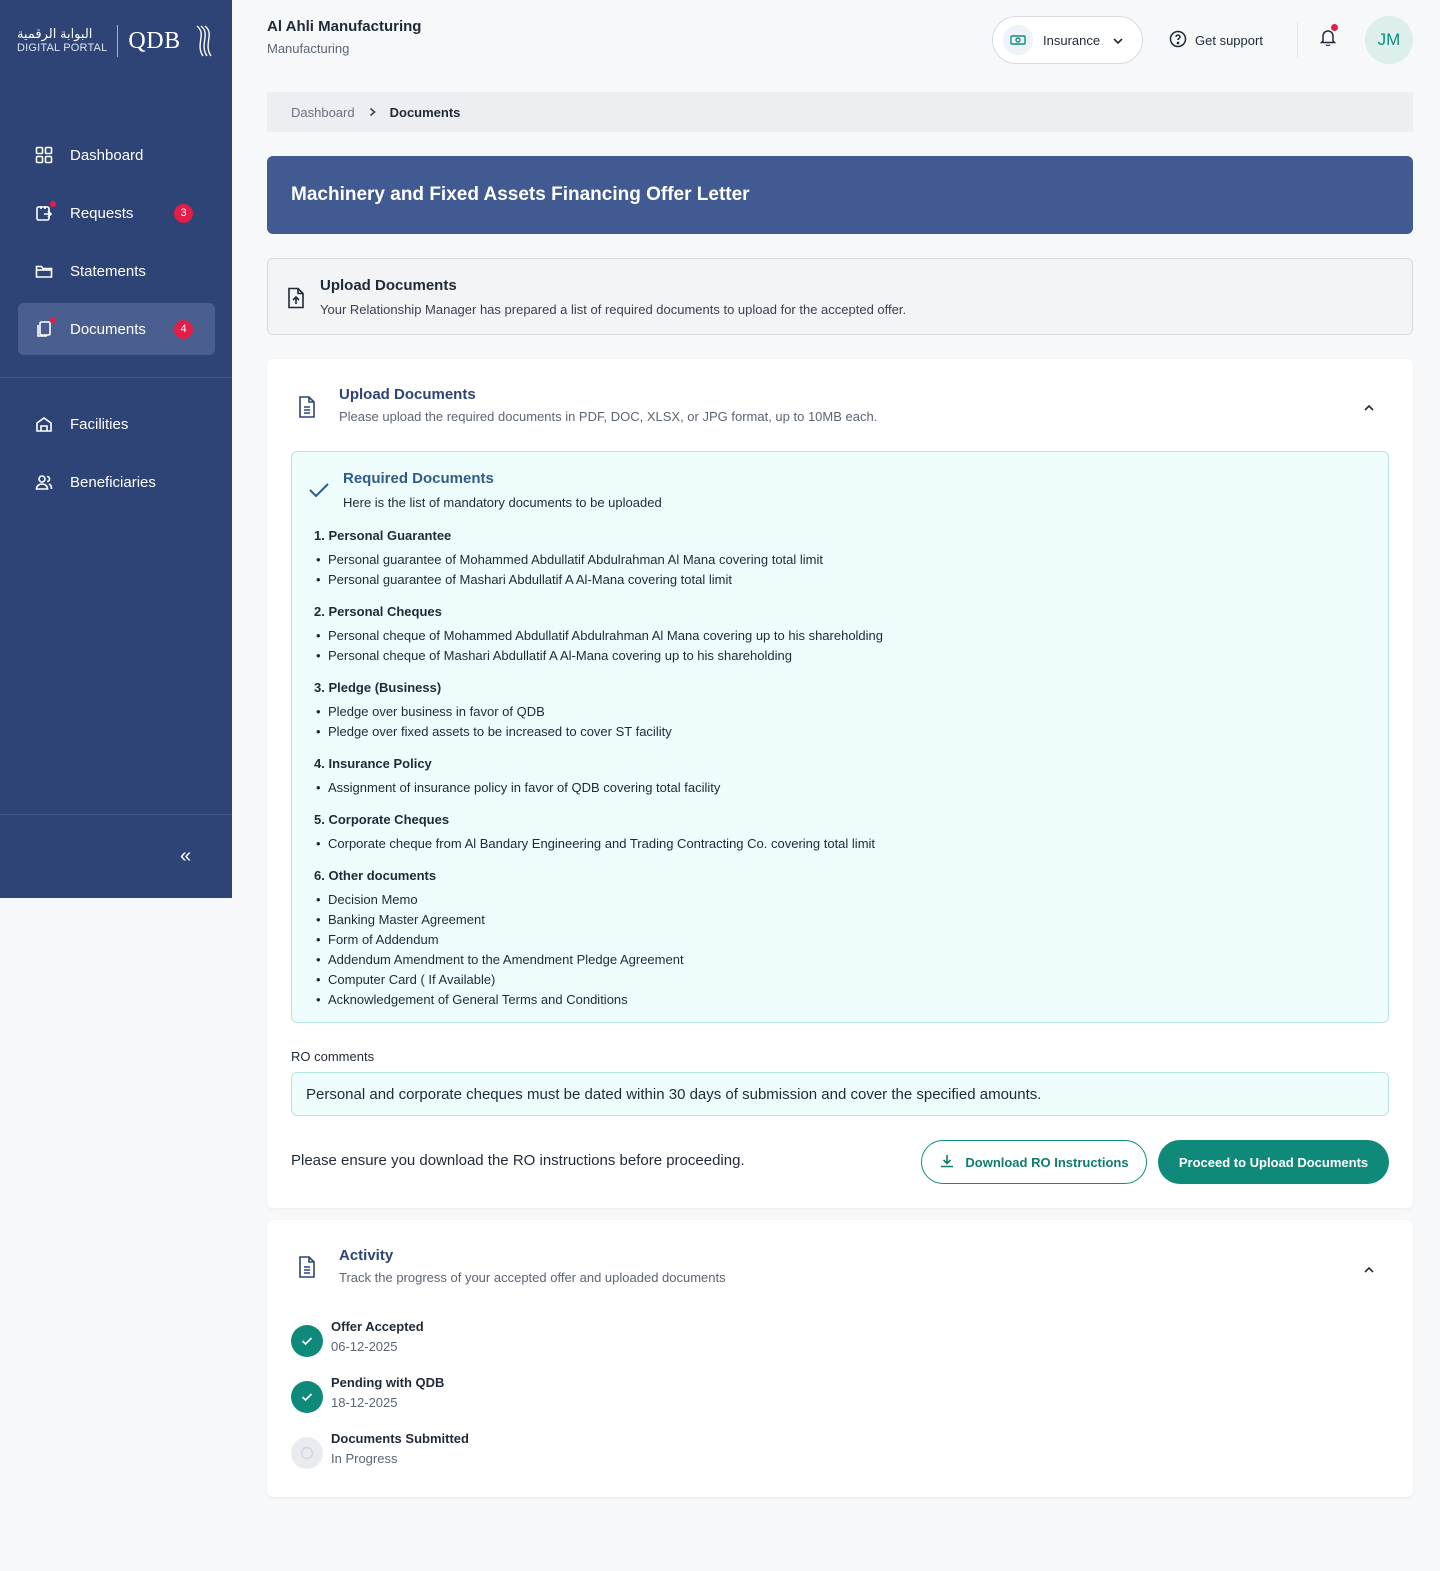 Image resolution: width=1440 pixels, height=1571 pixels. I want to click on beneficiaries-icon, so click(44, 482).